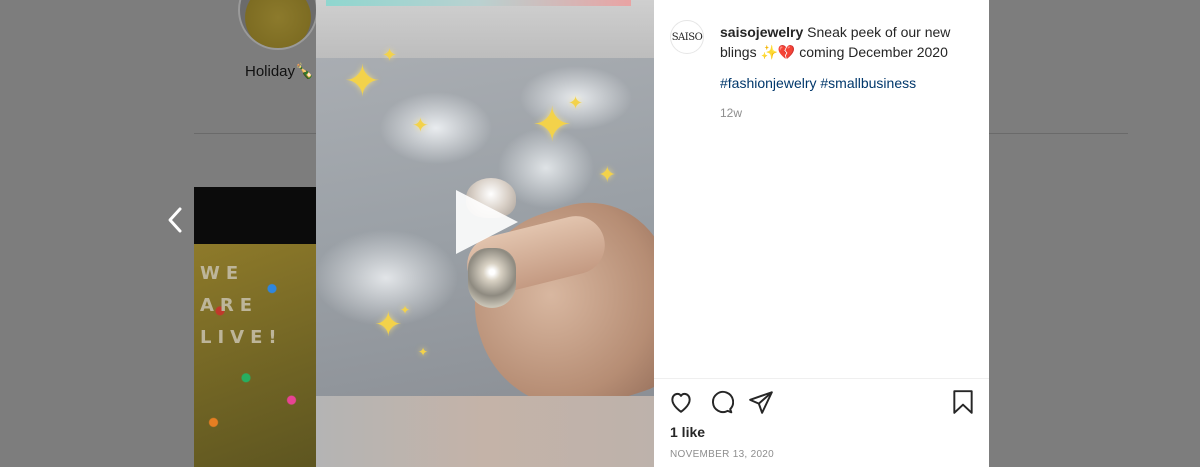 The width and height of the screenshot is (1200, 467). Describe the element at coordinates (279, 71) in the screenshot. I see `story-highlight-label: Holiday🍾` at that location.